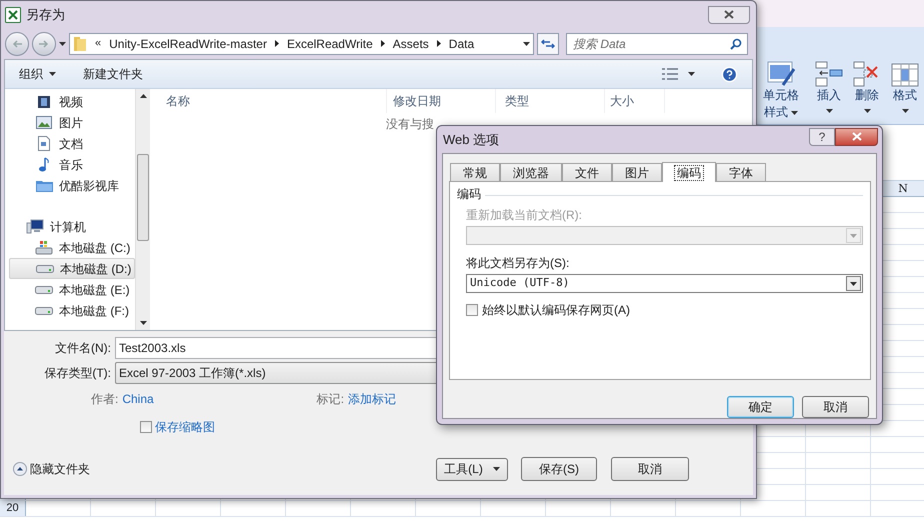  I want to click on field-label: 将此文档另存为(S):, so click(518, 263).